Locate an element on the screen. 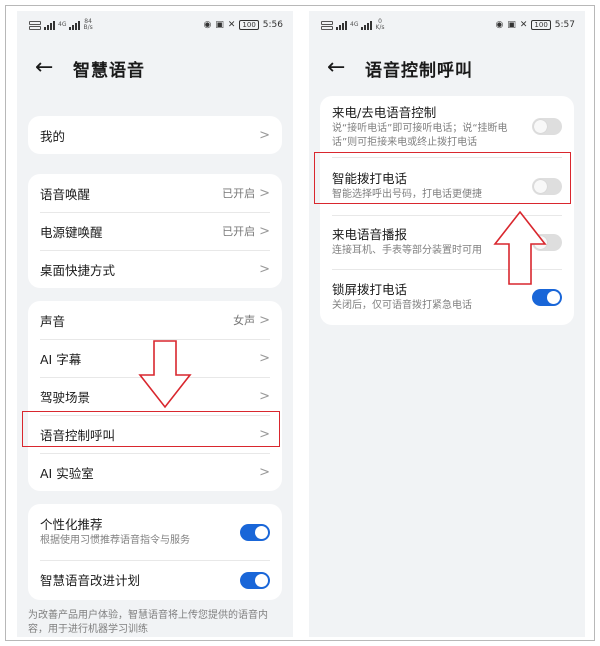  personalized-toggle is located at coordinates (255, 532).